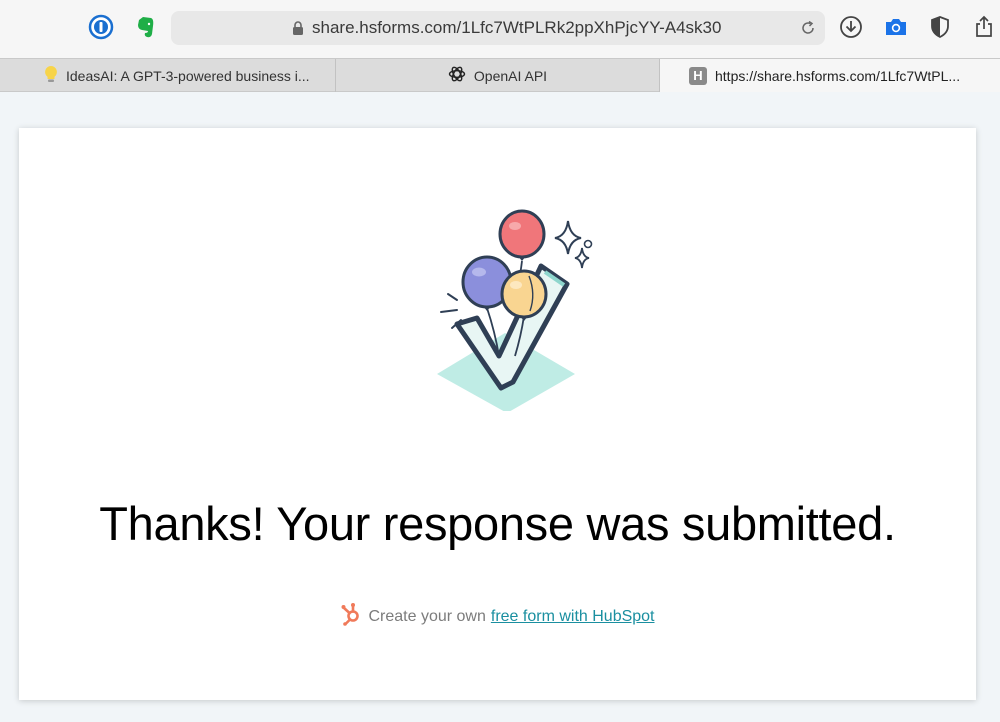  Describe the element at coordinates (497, 523) in the screenshot. I see `confirmation-heading: Thanks! Your response was submitted.` at that location.